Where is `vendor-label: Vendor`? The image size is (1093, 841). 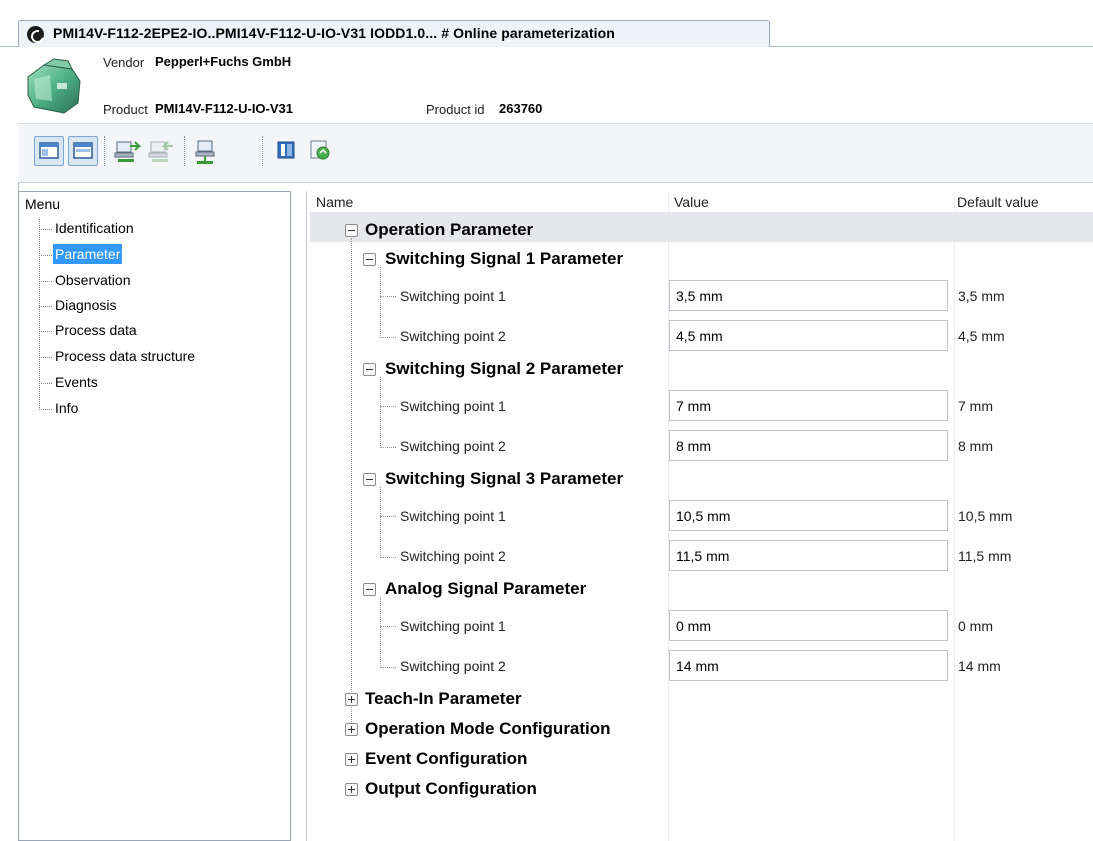
vendor-label: Vendor is located at coordinates (124, 62).